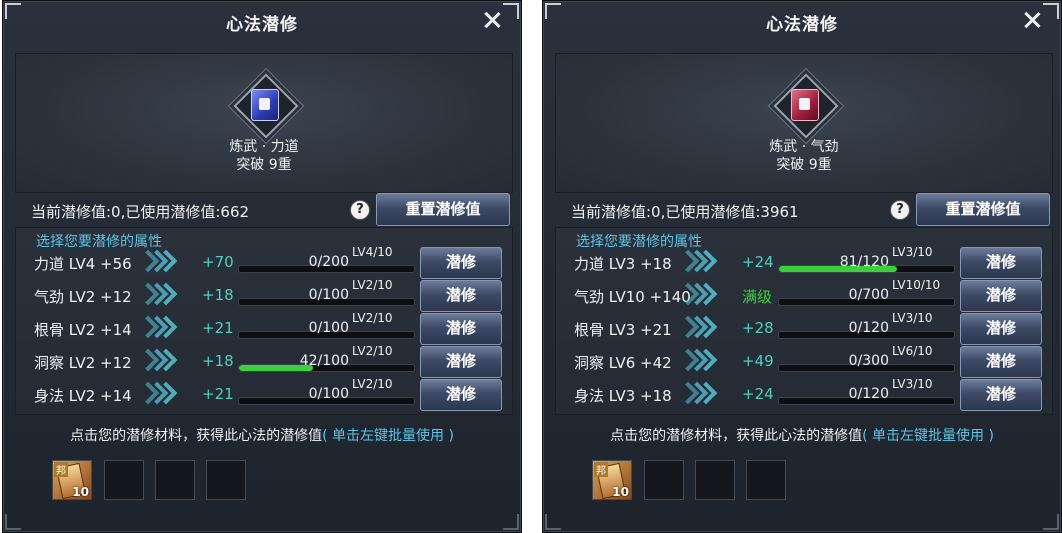  Describe the element at coordinates (218, 262) in the screenshot. I see `next-bonus: +70` at that location.